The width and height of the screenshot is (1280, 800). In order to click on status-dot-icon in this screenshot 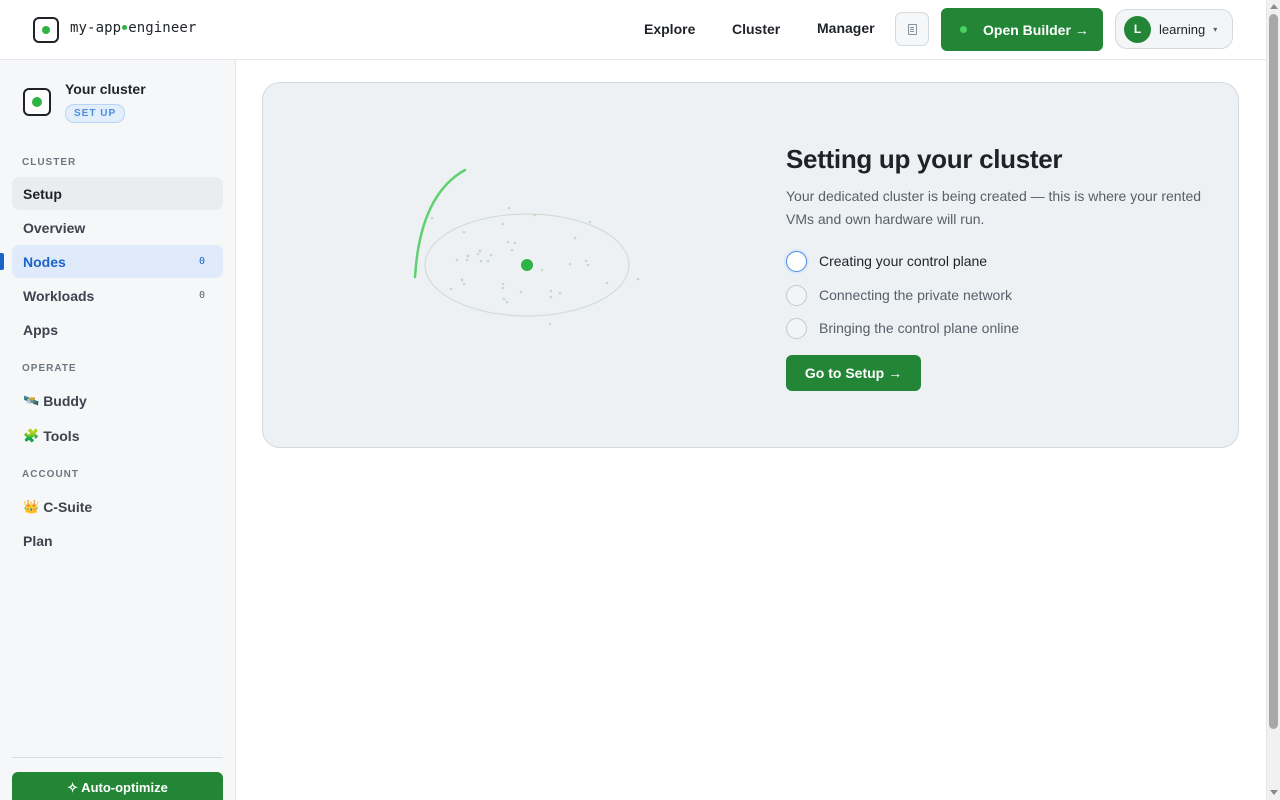, I will do `click(963, 29)`.